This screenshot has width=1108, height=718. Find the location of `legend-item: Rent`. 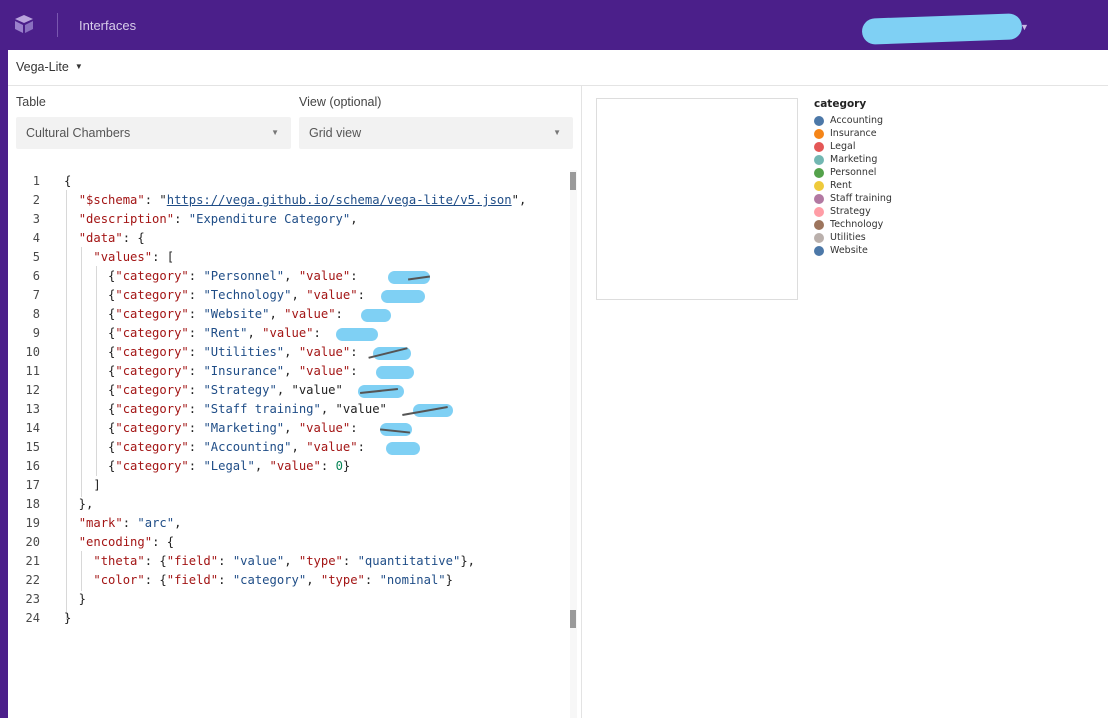

legend-item: Rent is located at coordinates (853, 185).